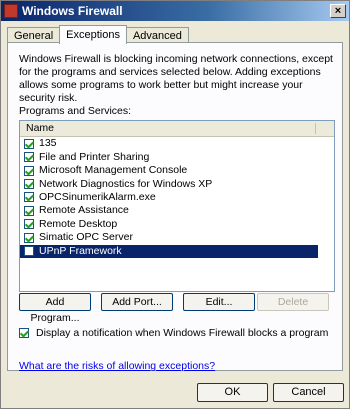  I want to click on cancel-button: Cancel, so click(308, 392).